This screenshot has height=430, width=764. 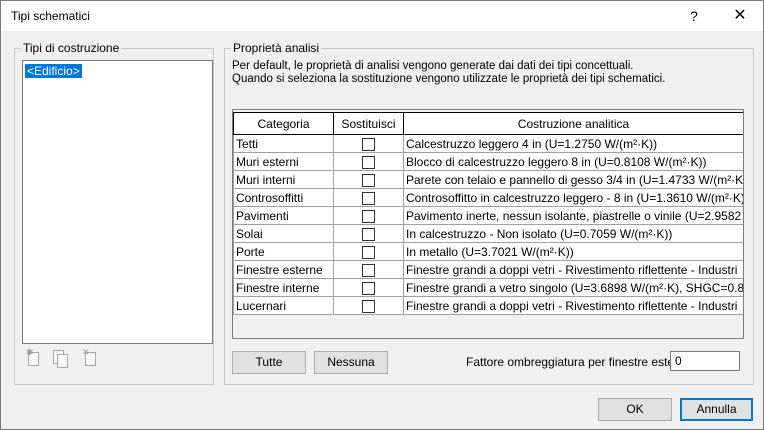 What do you see at coordinates (60, 359) in the screenshot?
I see `duplicate-type-icon` at bounding box center [60, 359].